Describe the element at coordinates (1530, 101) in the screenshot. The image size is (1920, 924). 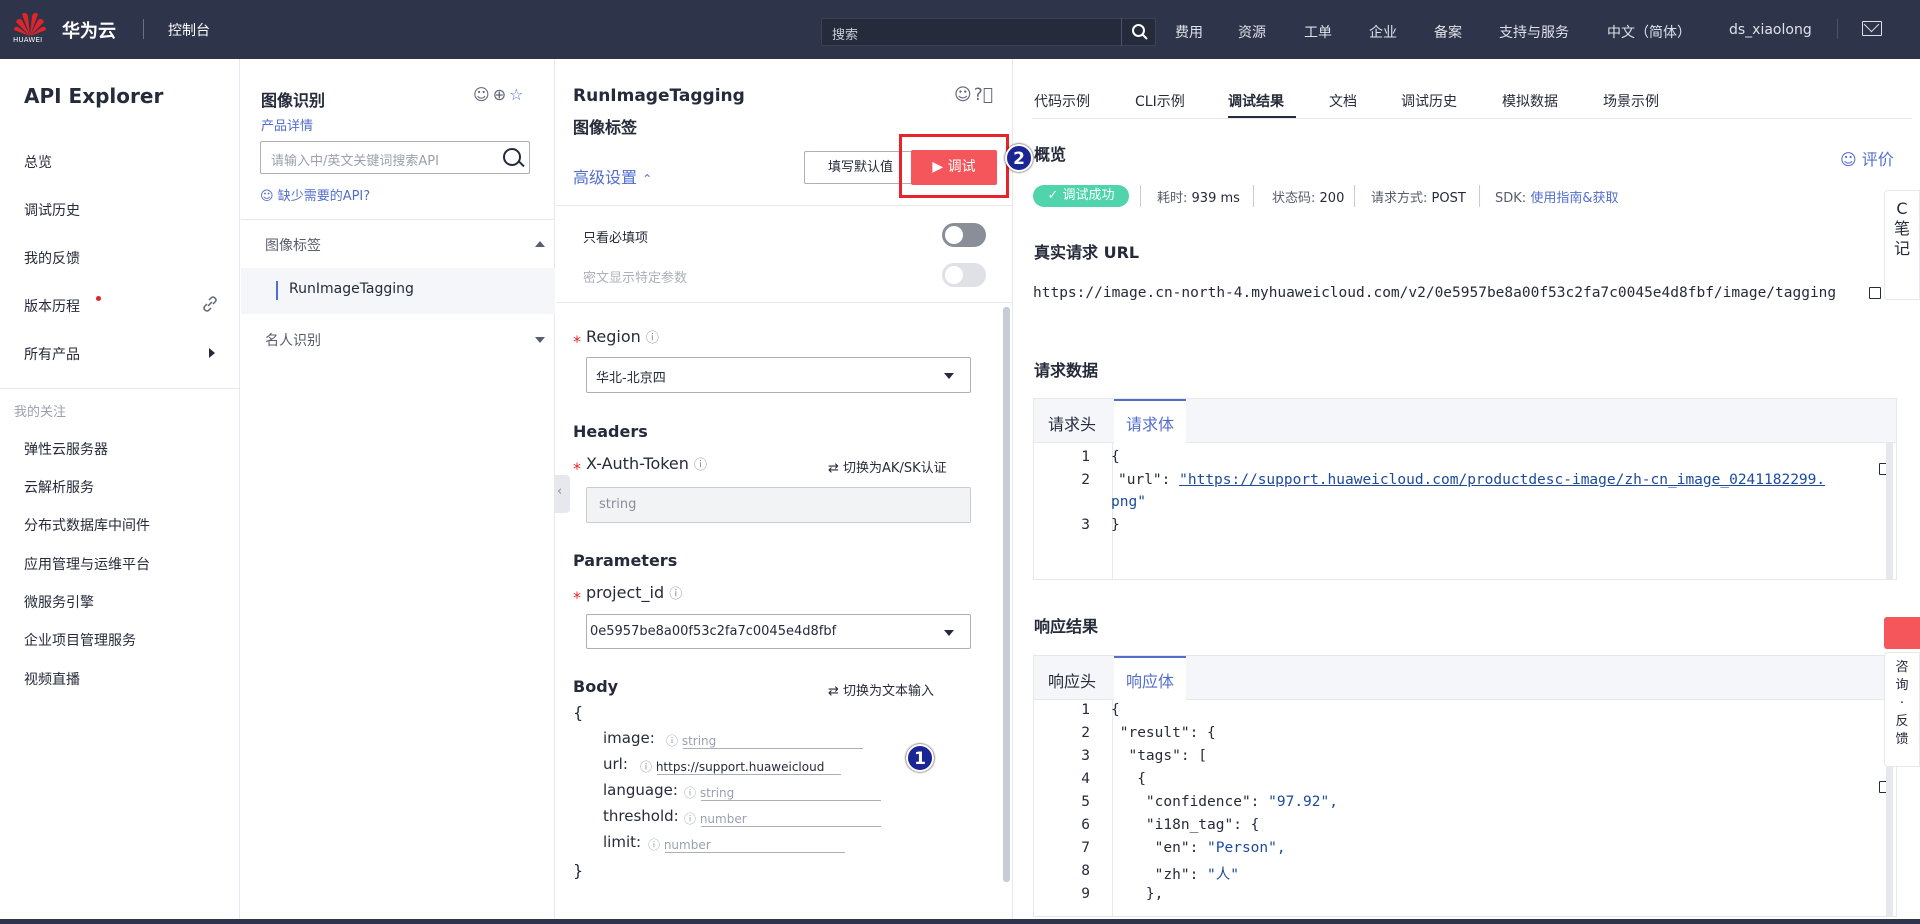
I see `tab-mock-data: 模拟数据` at that location.